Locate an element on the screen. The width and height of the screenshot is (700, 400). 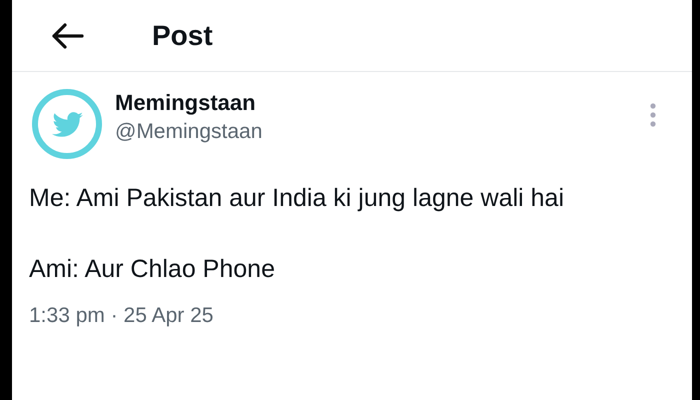
post-text: Me: Ami Pakistan aur India ki jung lagne wali hai is located at coordinates (297, 198).